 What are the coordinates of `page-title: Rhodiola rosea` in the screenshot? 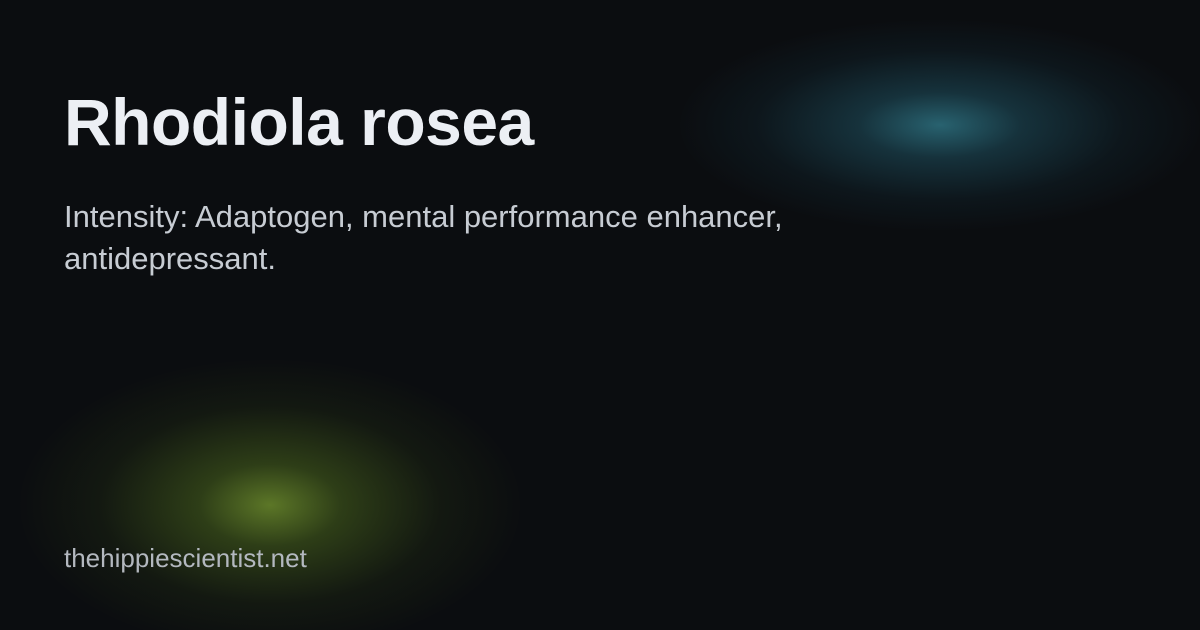 It's located at (299, 122).